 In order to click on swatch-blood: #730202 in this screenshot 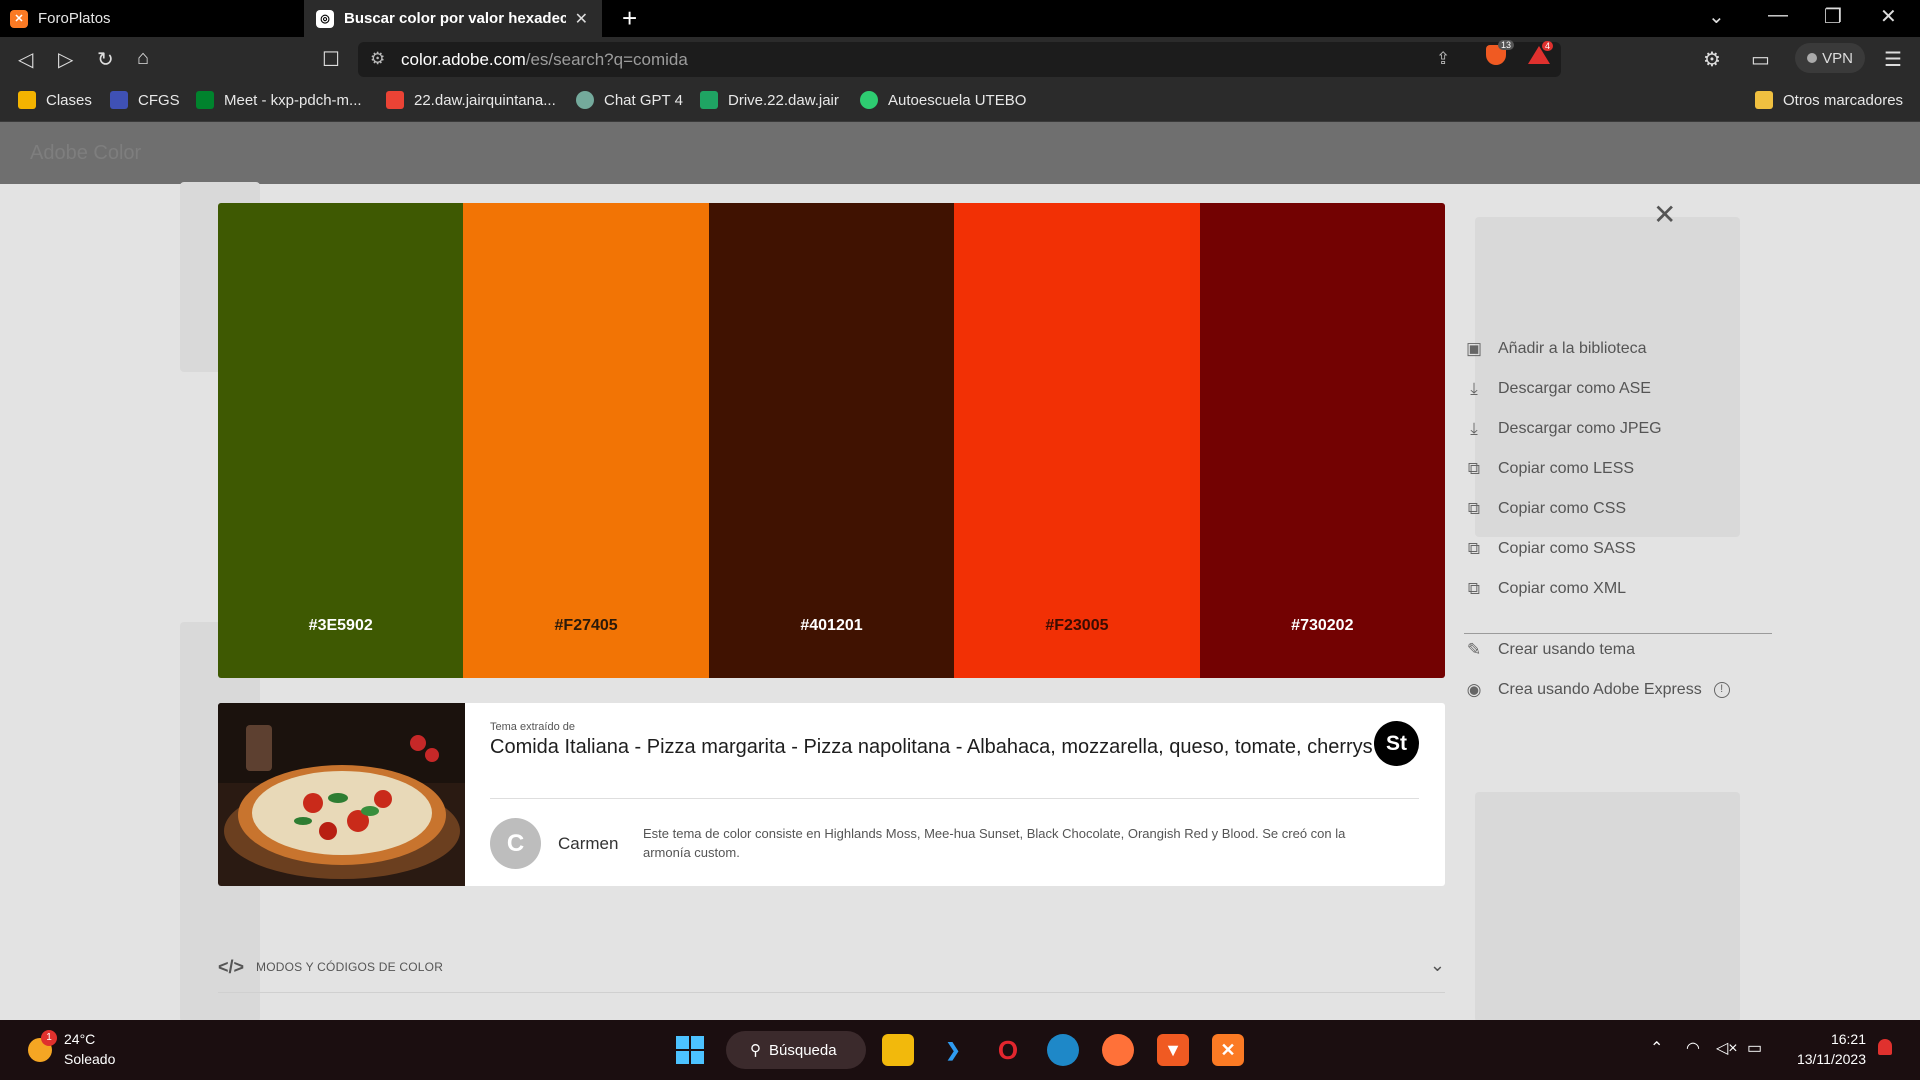, I will do `click(1322, 440)`.